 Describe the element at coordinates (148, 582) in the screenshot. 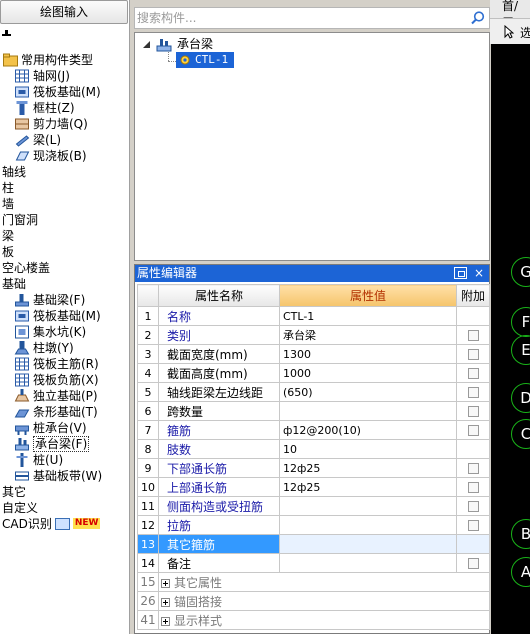

I see `row-number: 15` at that location.